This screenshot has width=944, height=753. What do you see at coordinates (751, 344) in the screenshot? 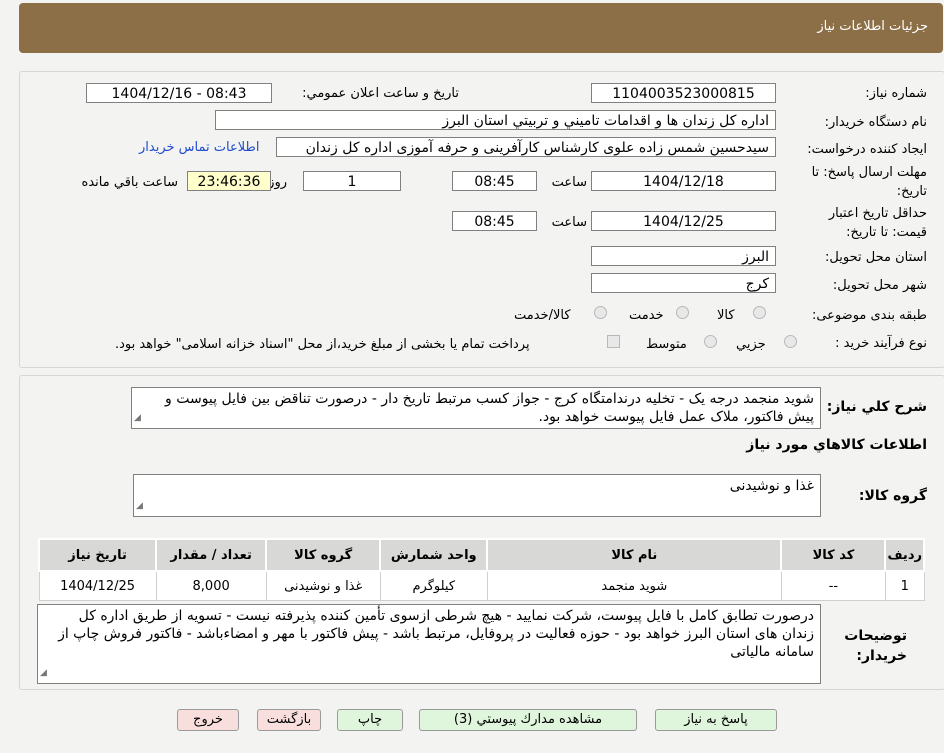
I see `process-partial-label: جزيي` at bounding box center [751, 344].